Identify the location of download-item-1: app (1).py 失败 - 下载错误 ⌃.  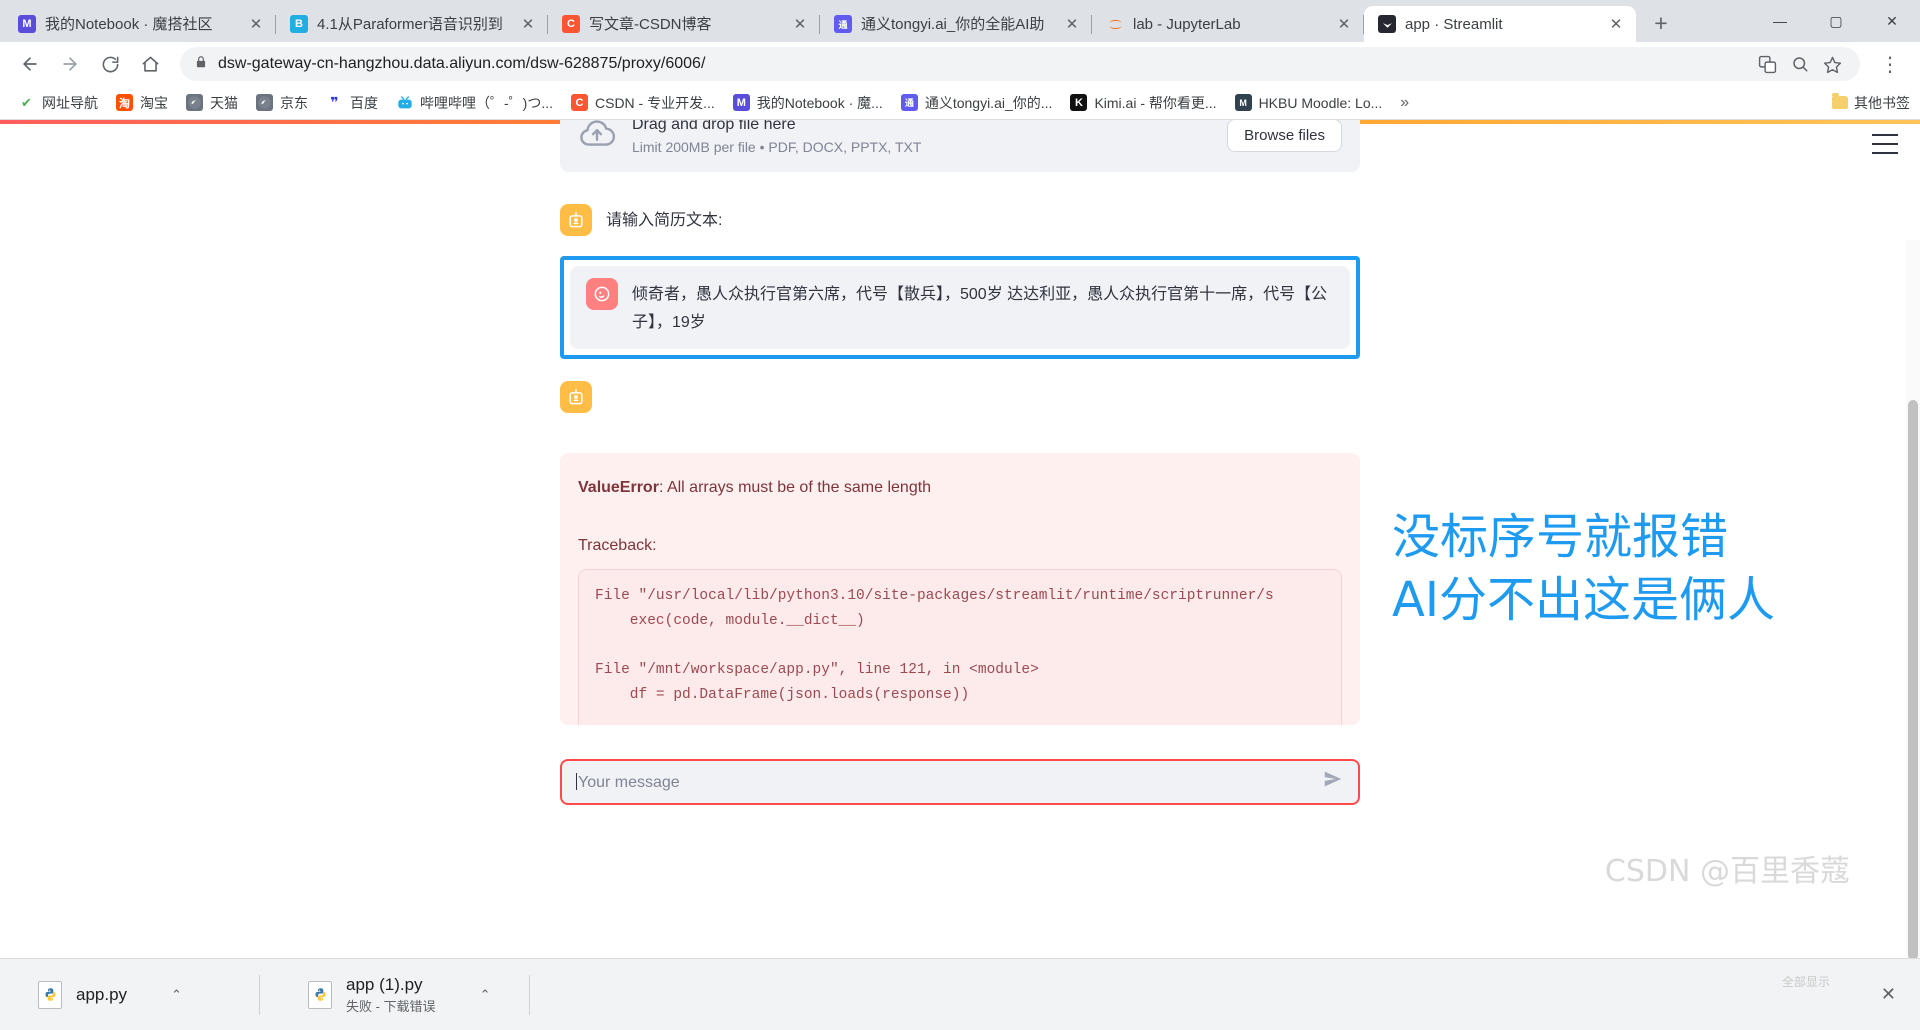
(410, 995).